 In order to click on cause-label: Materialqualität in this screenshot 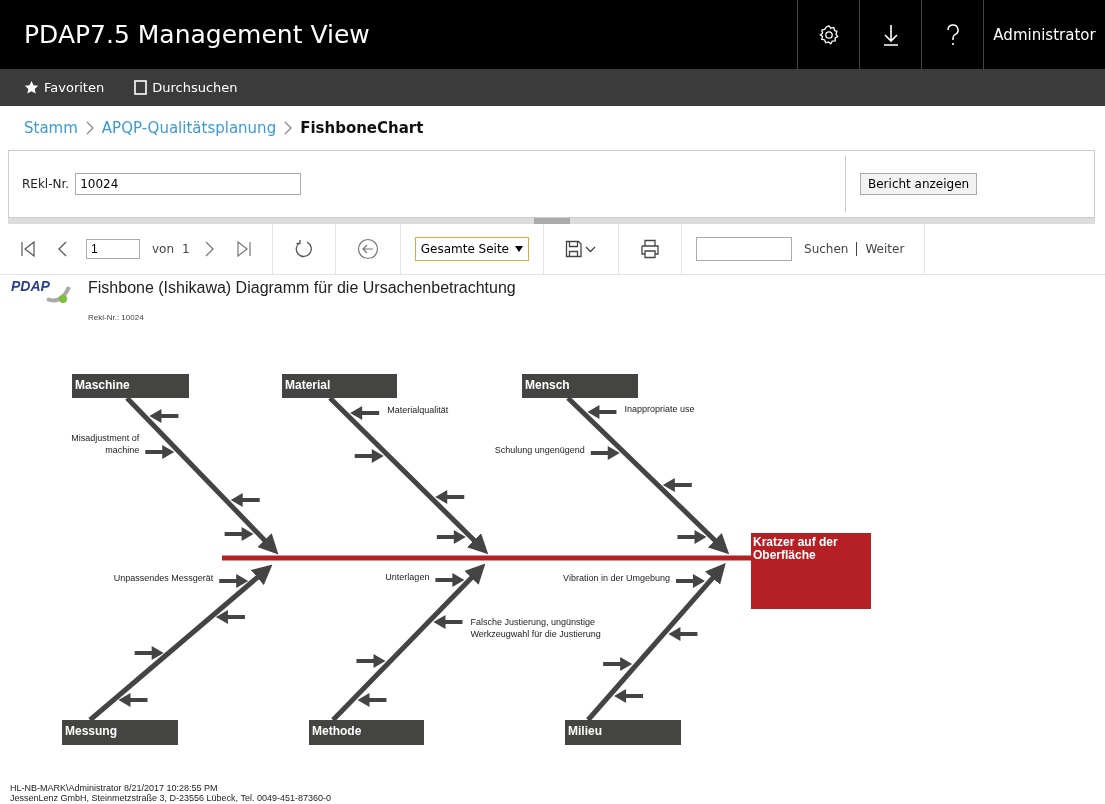, I will do `click(418, 410)`.